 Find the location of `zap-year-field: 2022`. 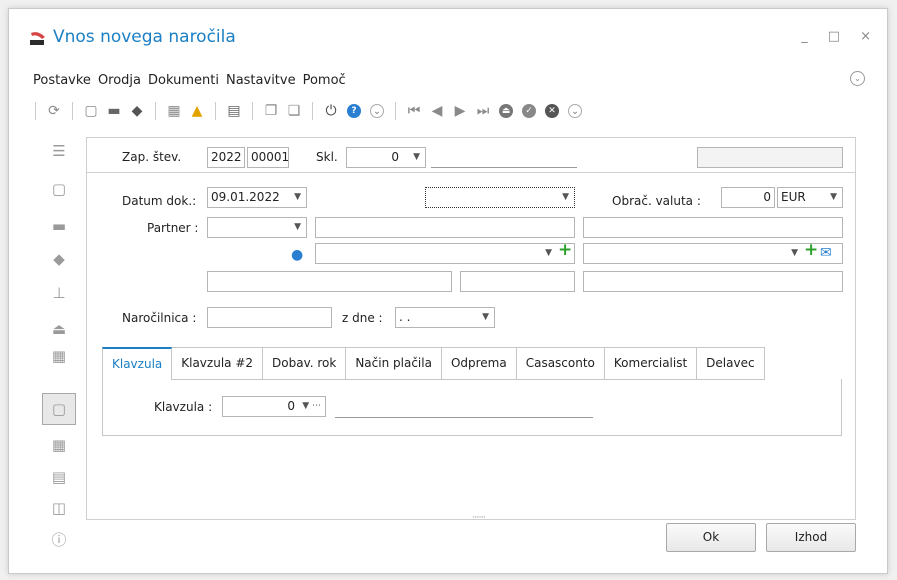

zap-year-field: 2022 is located at coordinates (226, 157).